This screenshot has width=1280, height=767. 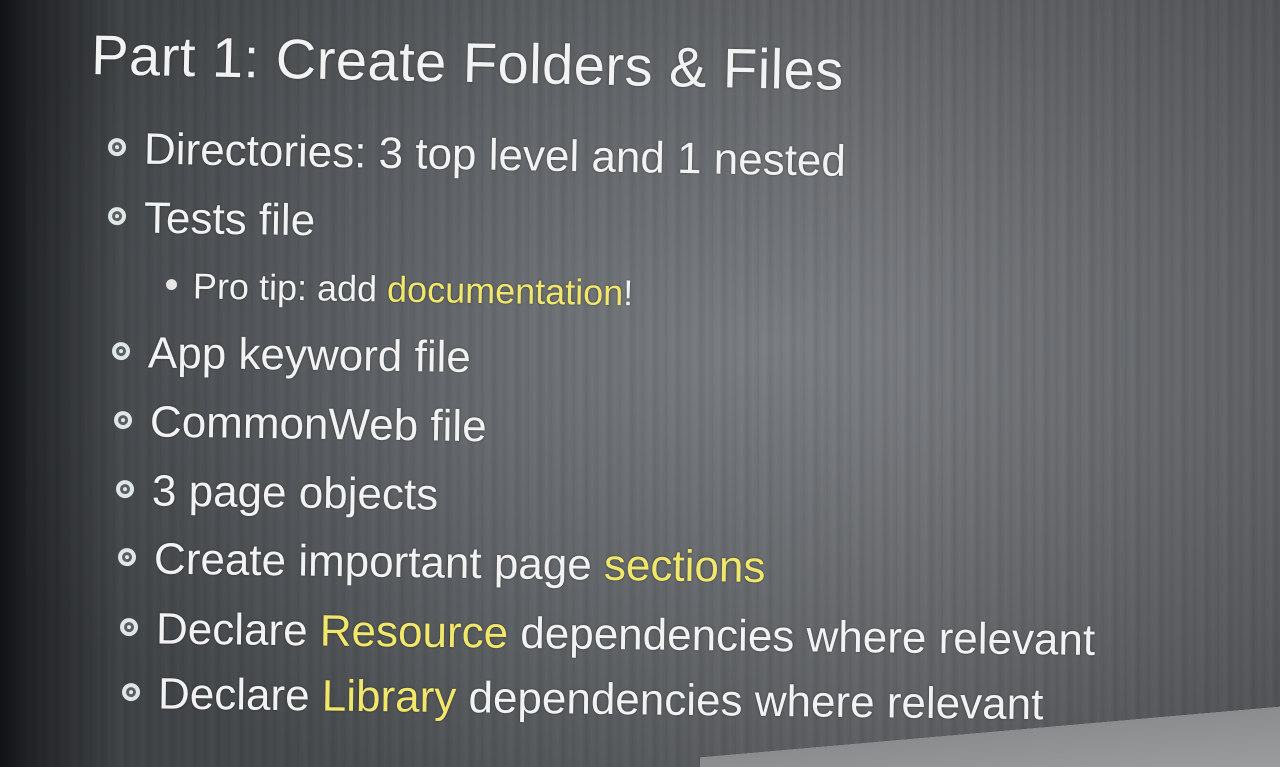 I want to click on highlight-documentation: documentation, so click(x=505, y=291).